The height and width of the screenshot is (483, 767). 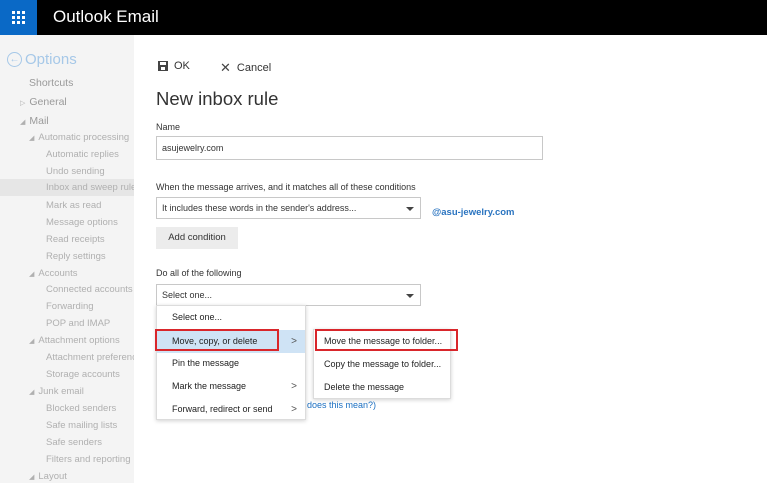 I want to click on options-label: Options, so click(x=51, y=59).